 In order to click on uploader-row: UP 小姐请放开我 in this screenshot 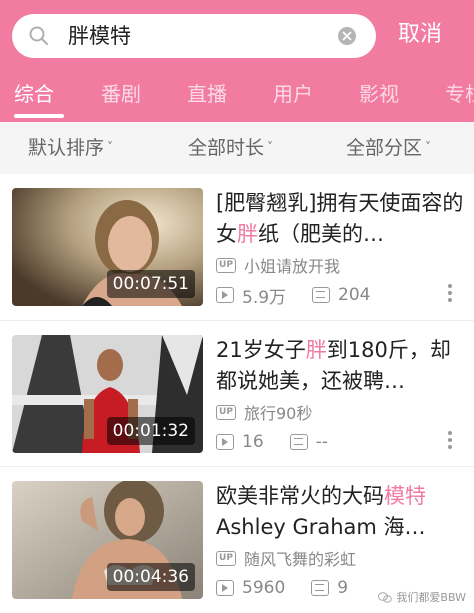, I will do `click(278, 265)`.